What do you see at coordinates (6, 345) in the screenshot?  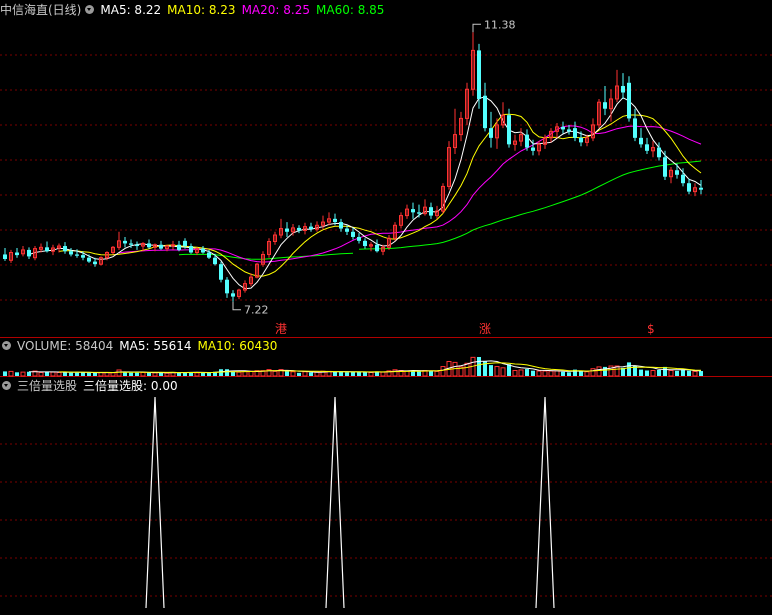 I see `volume-settings-icon` at bounding box center [6, 345].